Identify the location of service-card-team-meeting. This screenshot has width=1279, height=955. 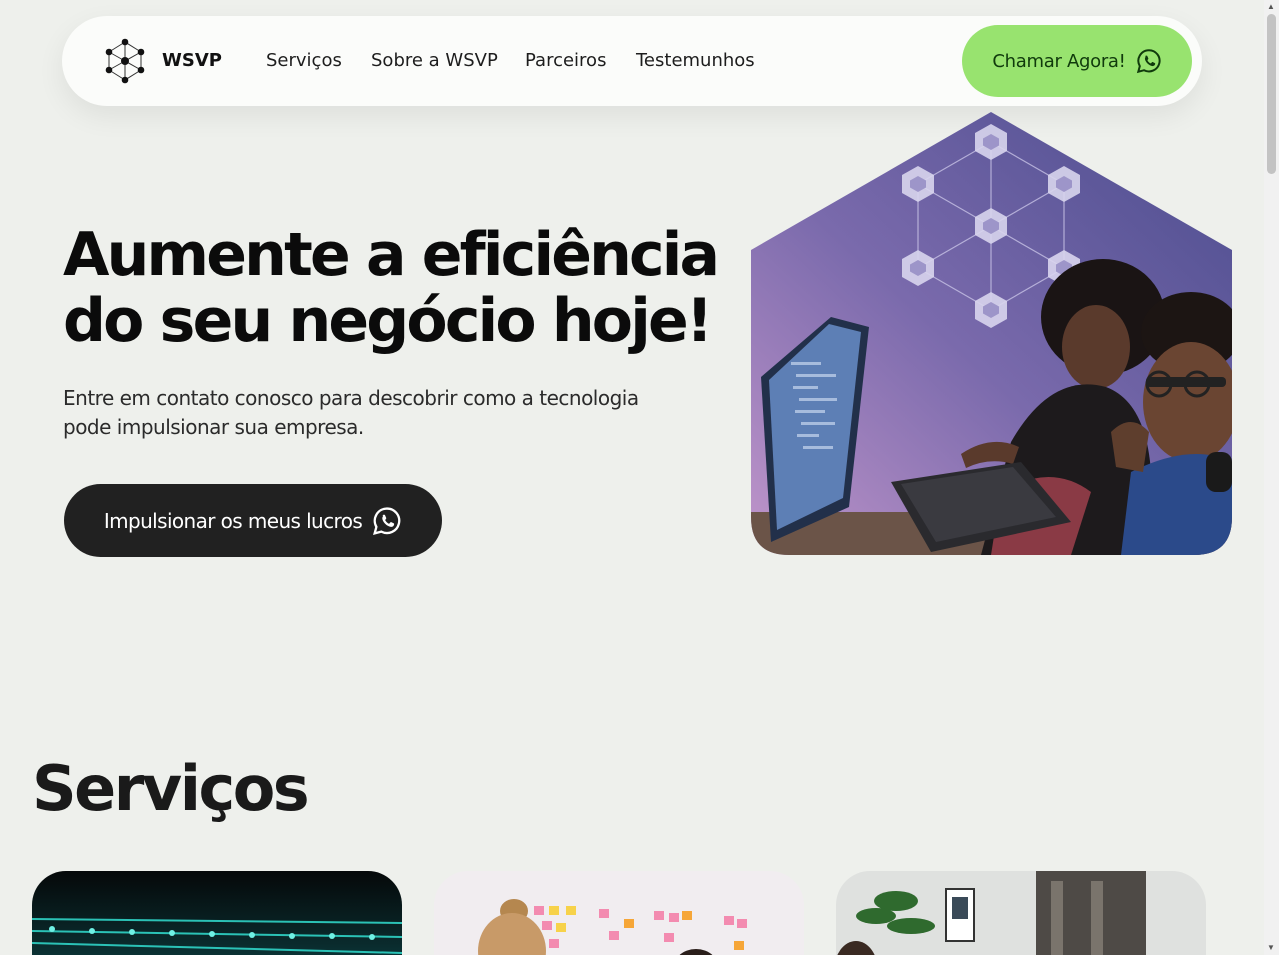
(619, 913).